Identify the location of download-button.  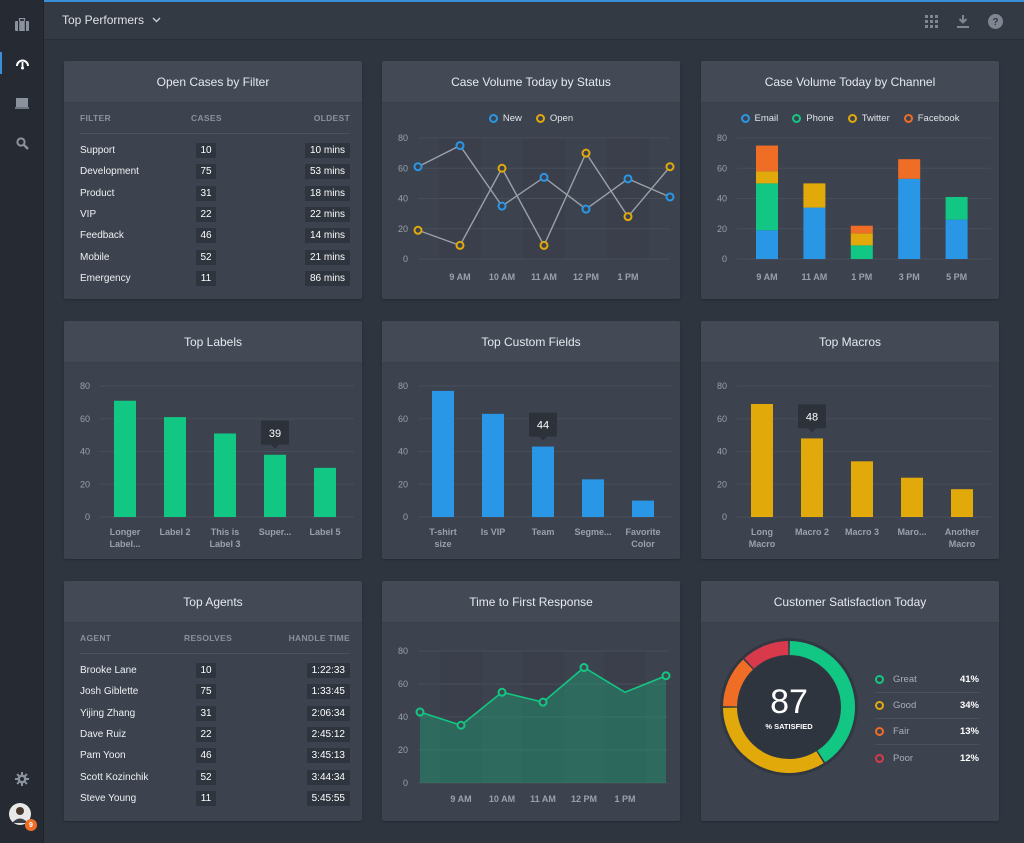
(963, 21).